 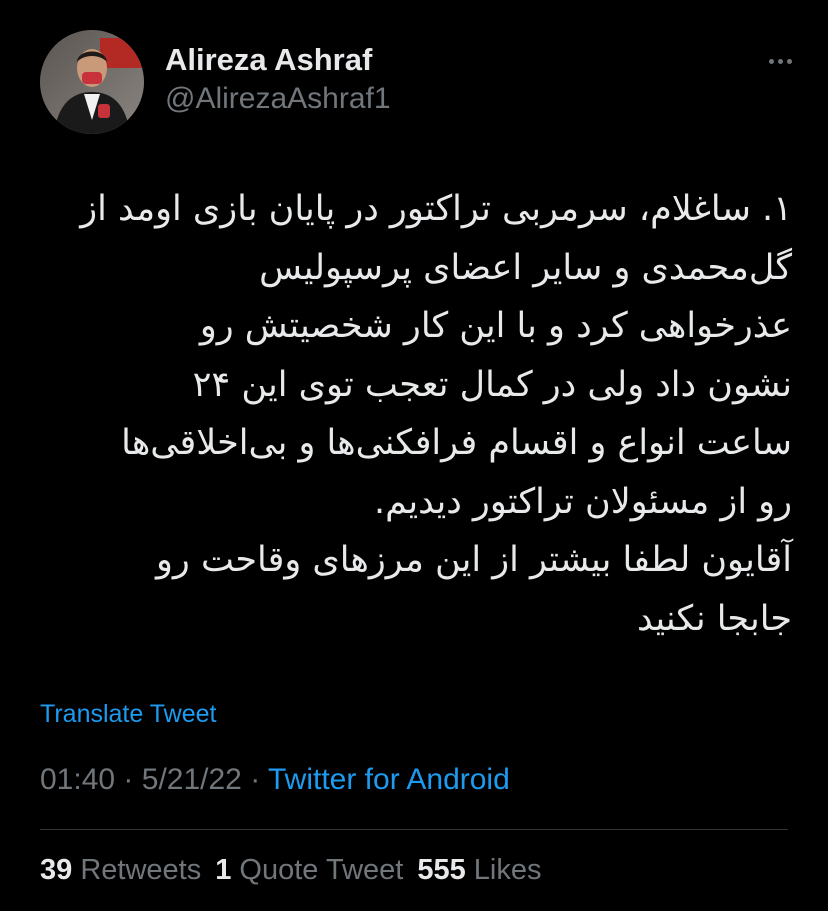 What do you see at coordinates (474, 560) in the screenshot?
I see `tweet-line: آقایون لطفا بیشتر از این مرزهای وقاحت رو` at bounding box center [474, 560].